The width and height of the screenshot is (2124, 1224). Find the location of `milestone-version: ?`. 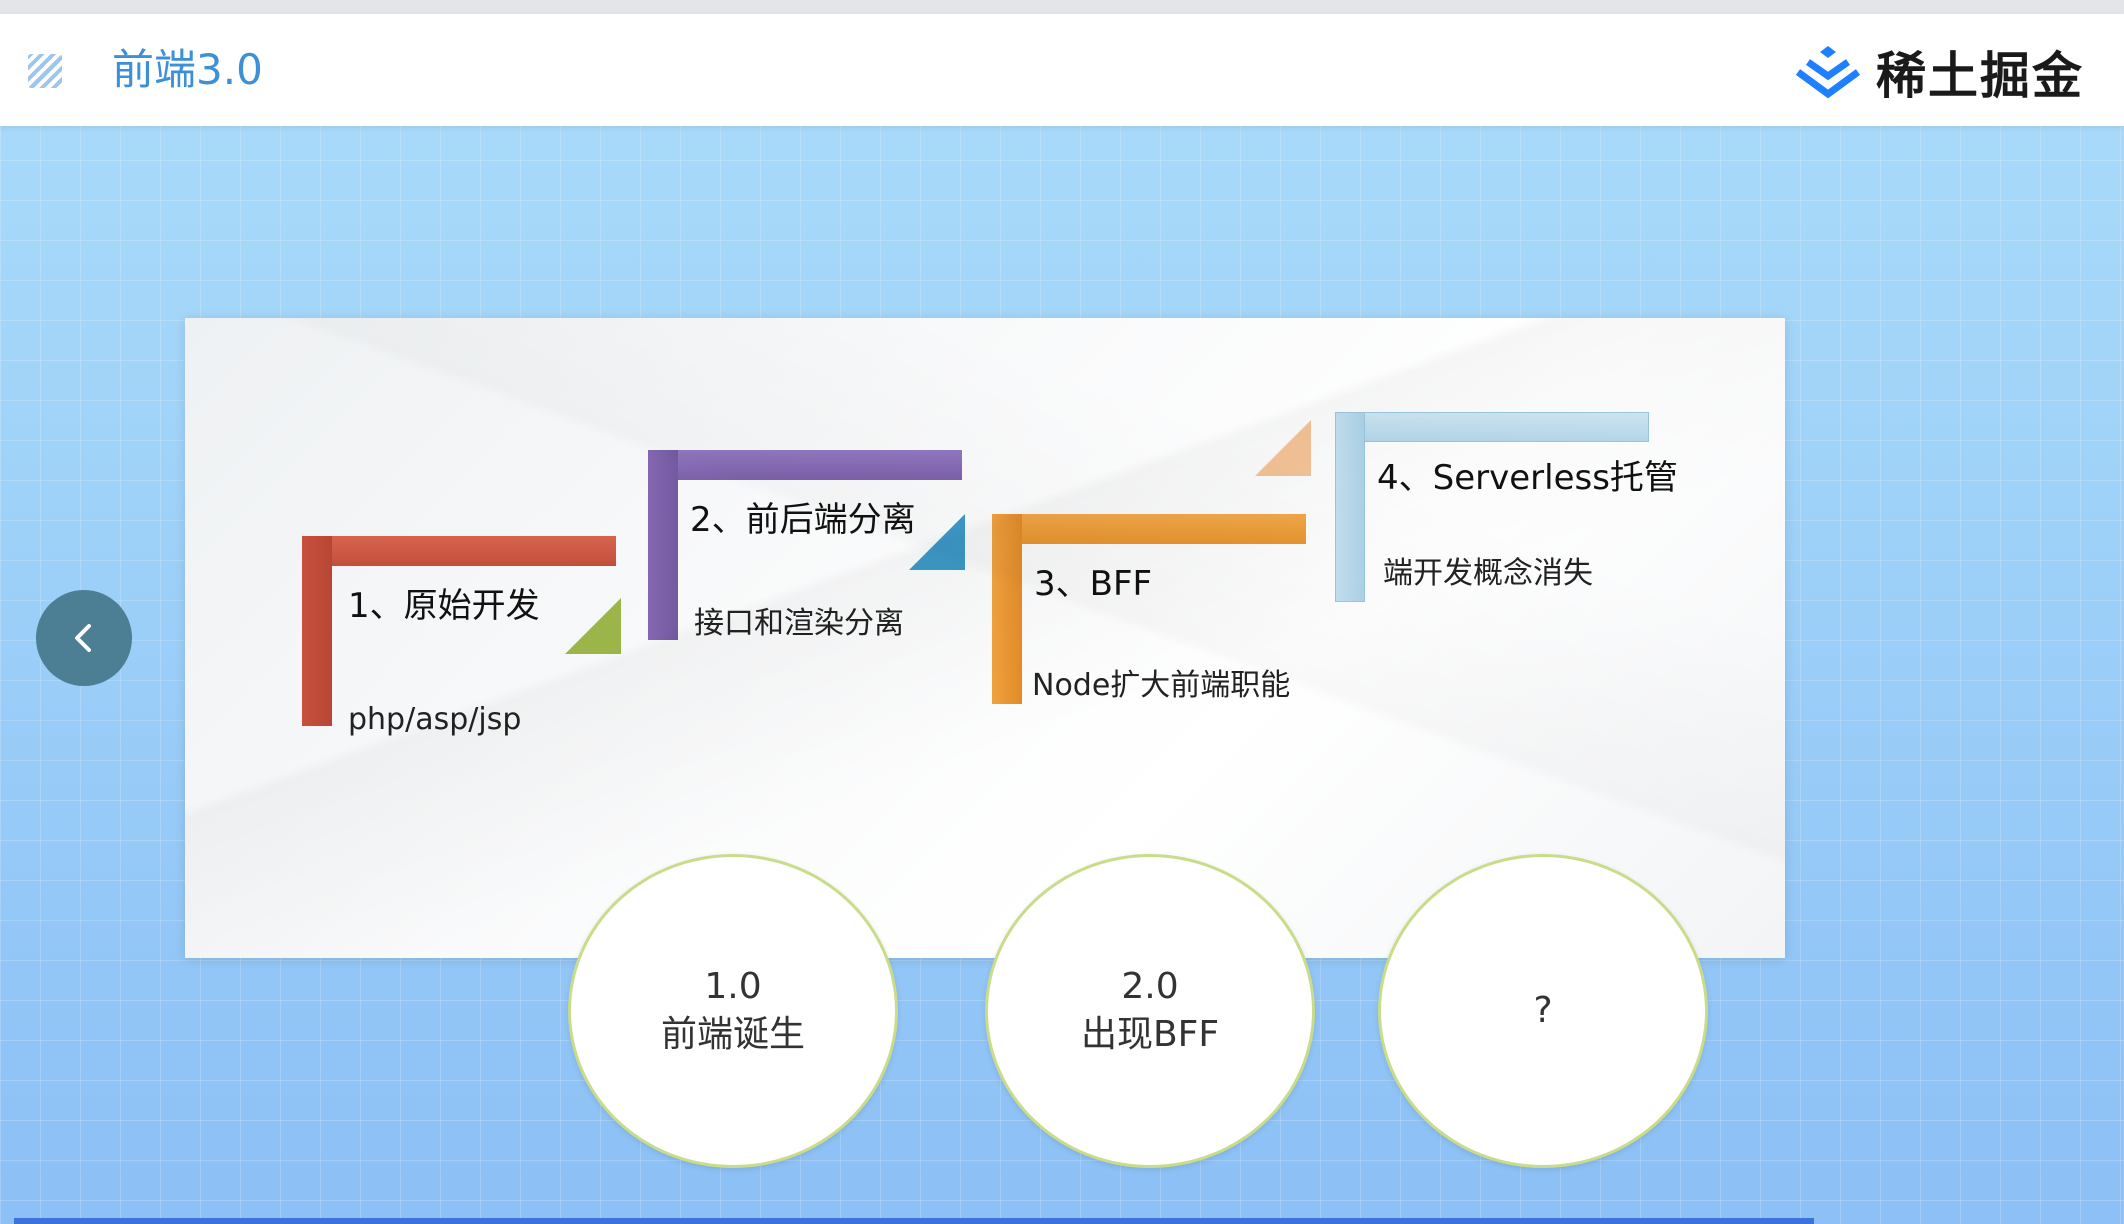

milestone-version: ? is located at coordinates (1543, 1010).